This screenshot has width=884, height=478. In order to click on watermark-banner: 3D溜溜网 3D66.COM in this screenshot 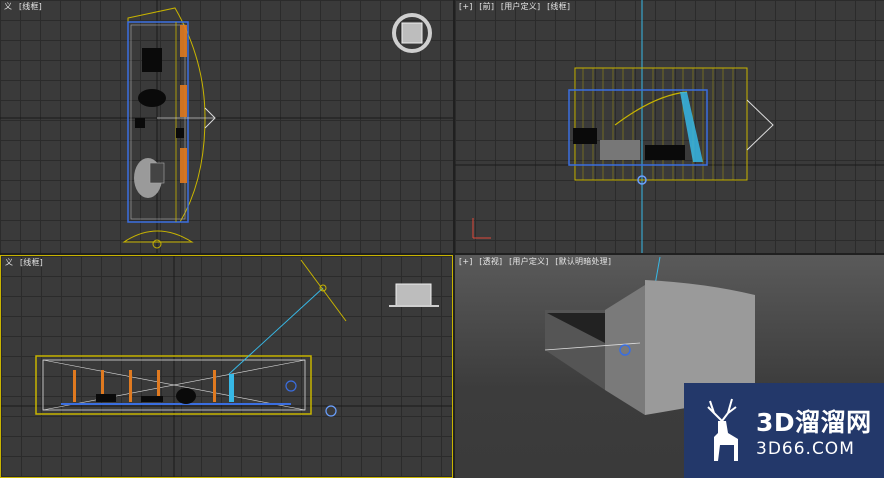, I will do `click(784, 430)`.